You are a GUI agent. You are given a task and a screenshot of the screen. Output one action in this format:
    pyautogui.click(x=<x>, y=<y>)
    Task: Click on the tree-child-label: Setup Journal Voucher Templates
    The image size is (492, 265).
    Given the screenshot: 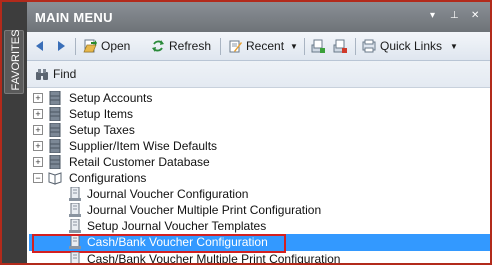 What is the action you would take?
    pyautogui.click(x=177, y=226)
    